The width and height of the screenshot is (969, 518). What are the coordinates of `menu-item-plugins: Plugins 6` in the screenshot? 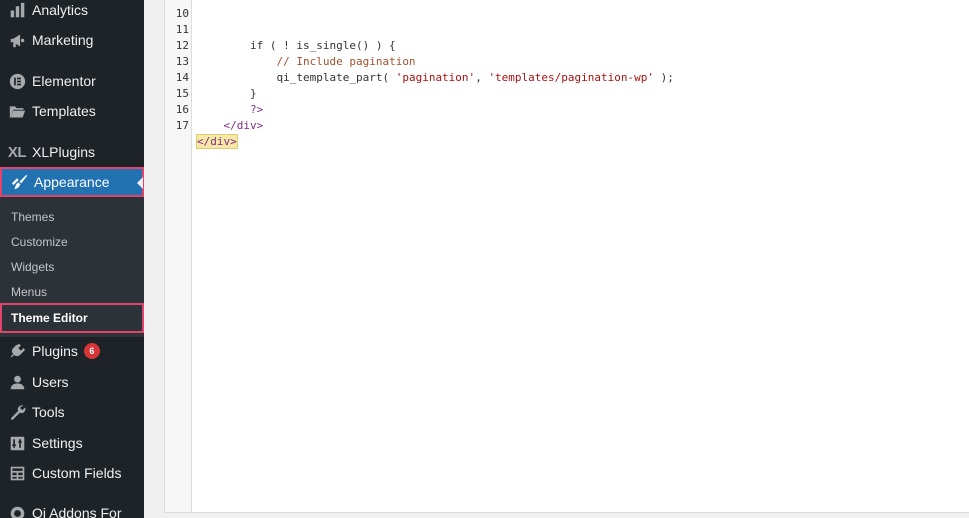 It's located at (72, 351).